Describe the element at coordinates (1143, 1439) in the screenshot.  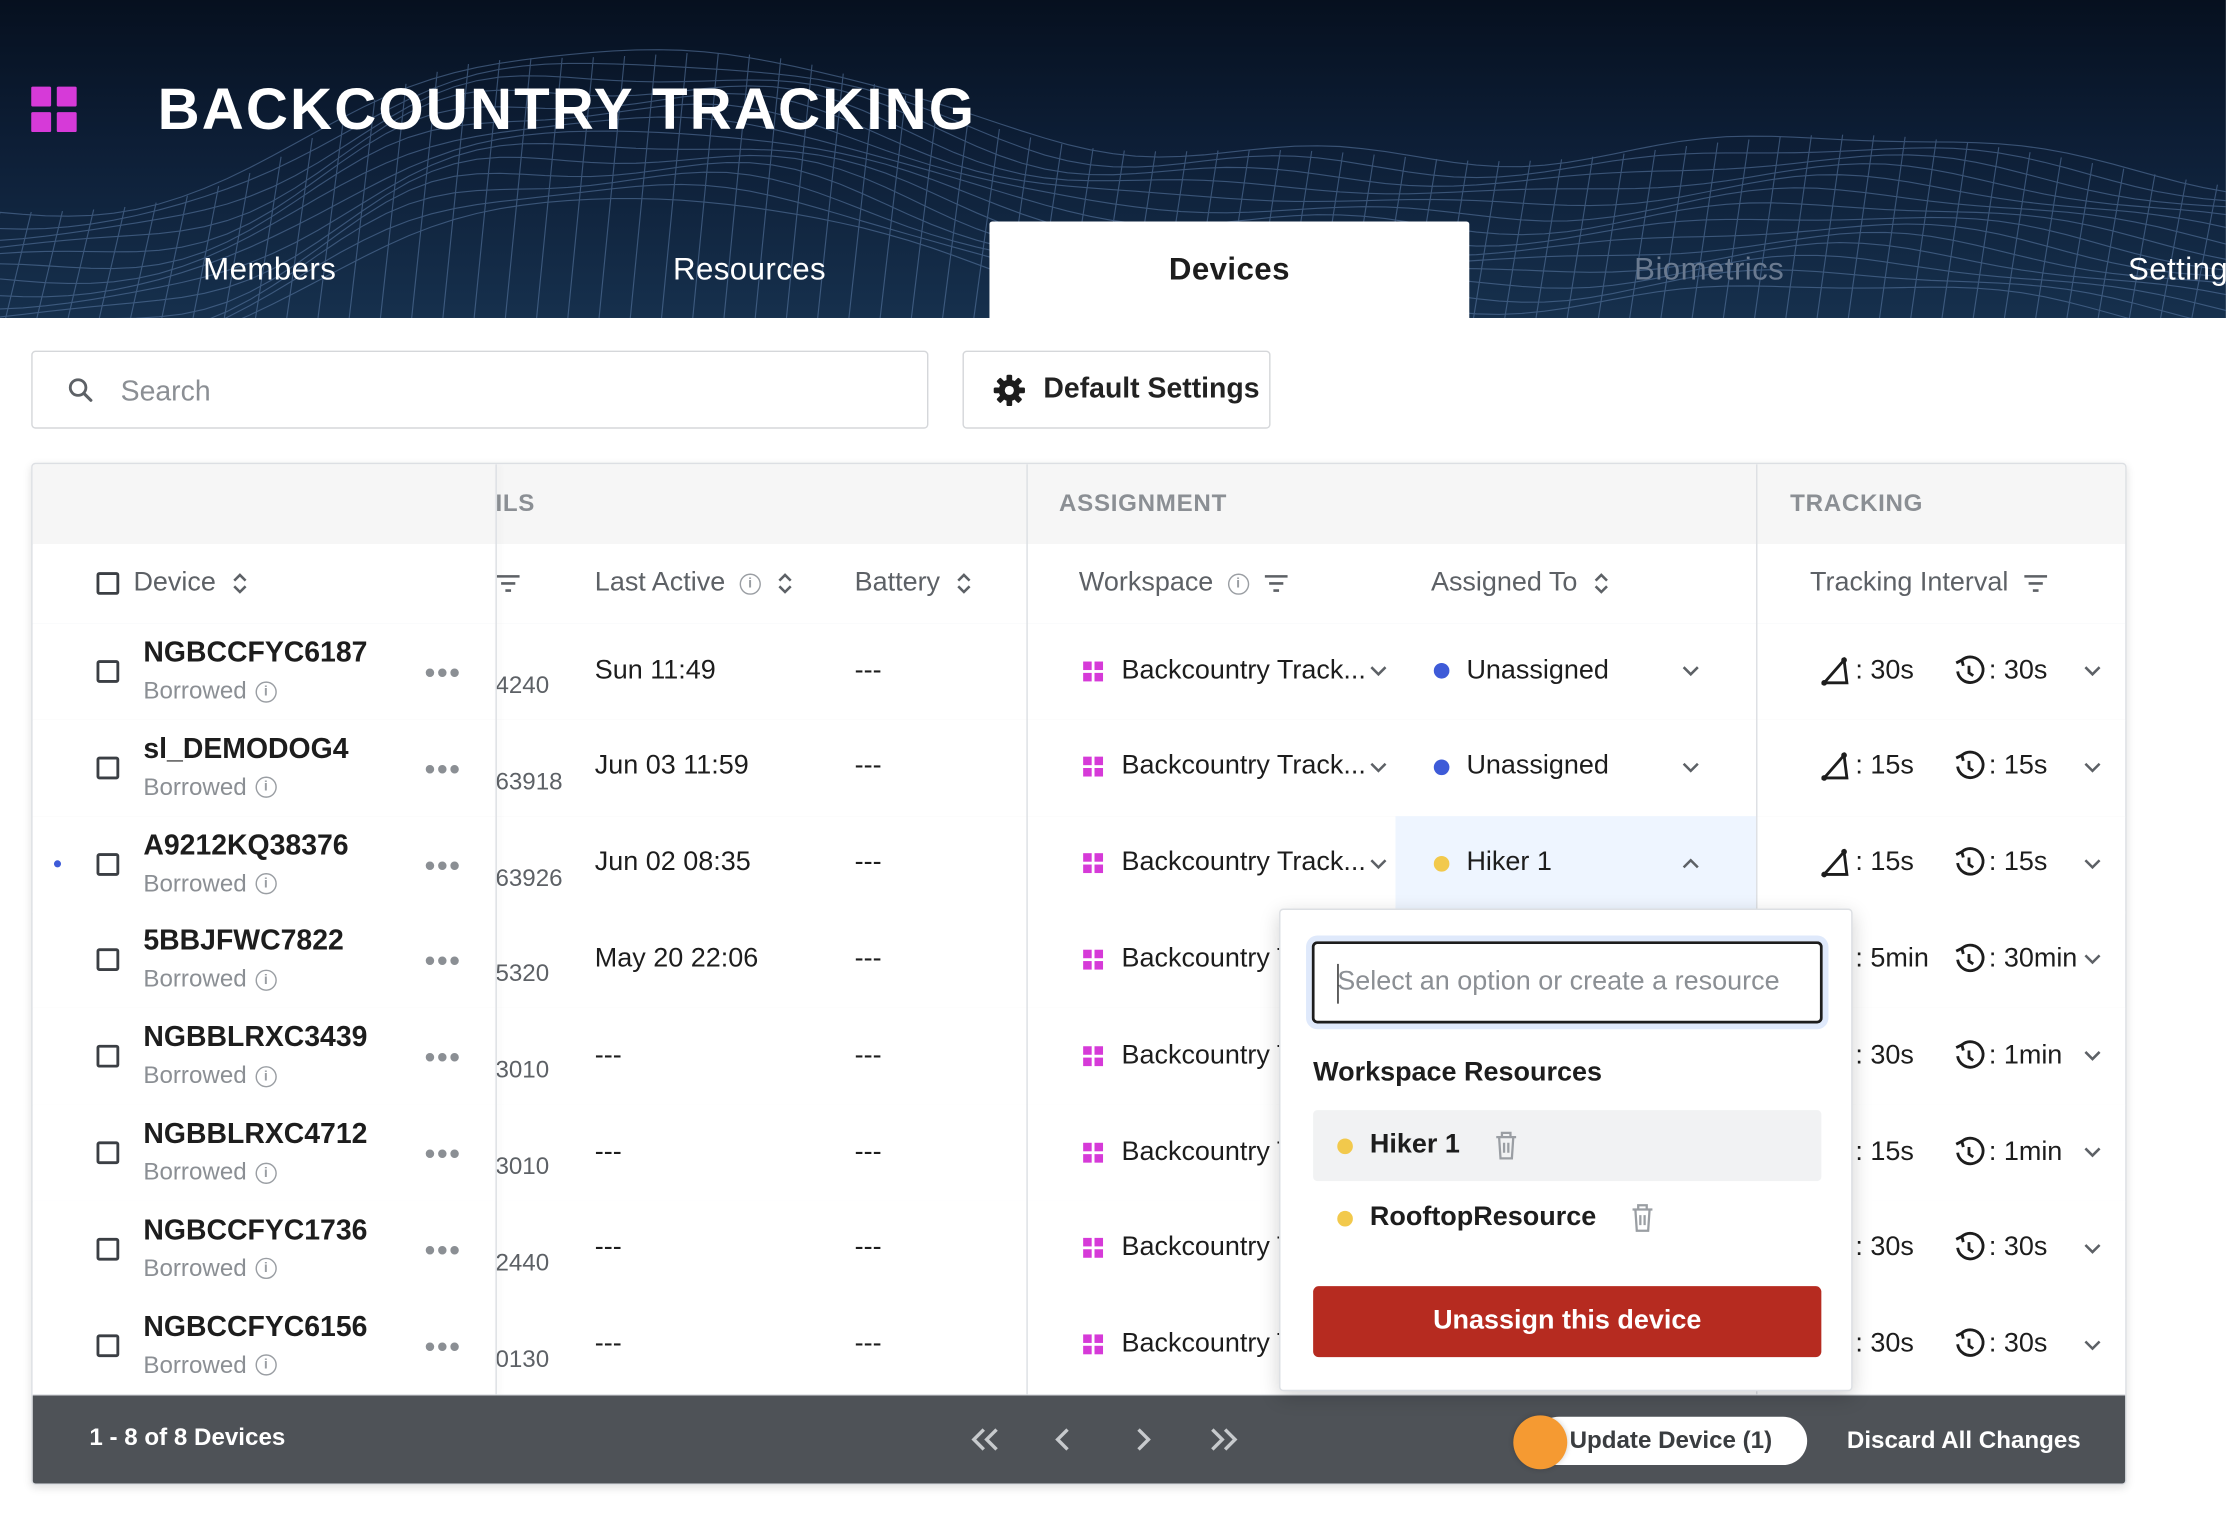
I see `next-page-icon` at that location.